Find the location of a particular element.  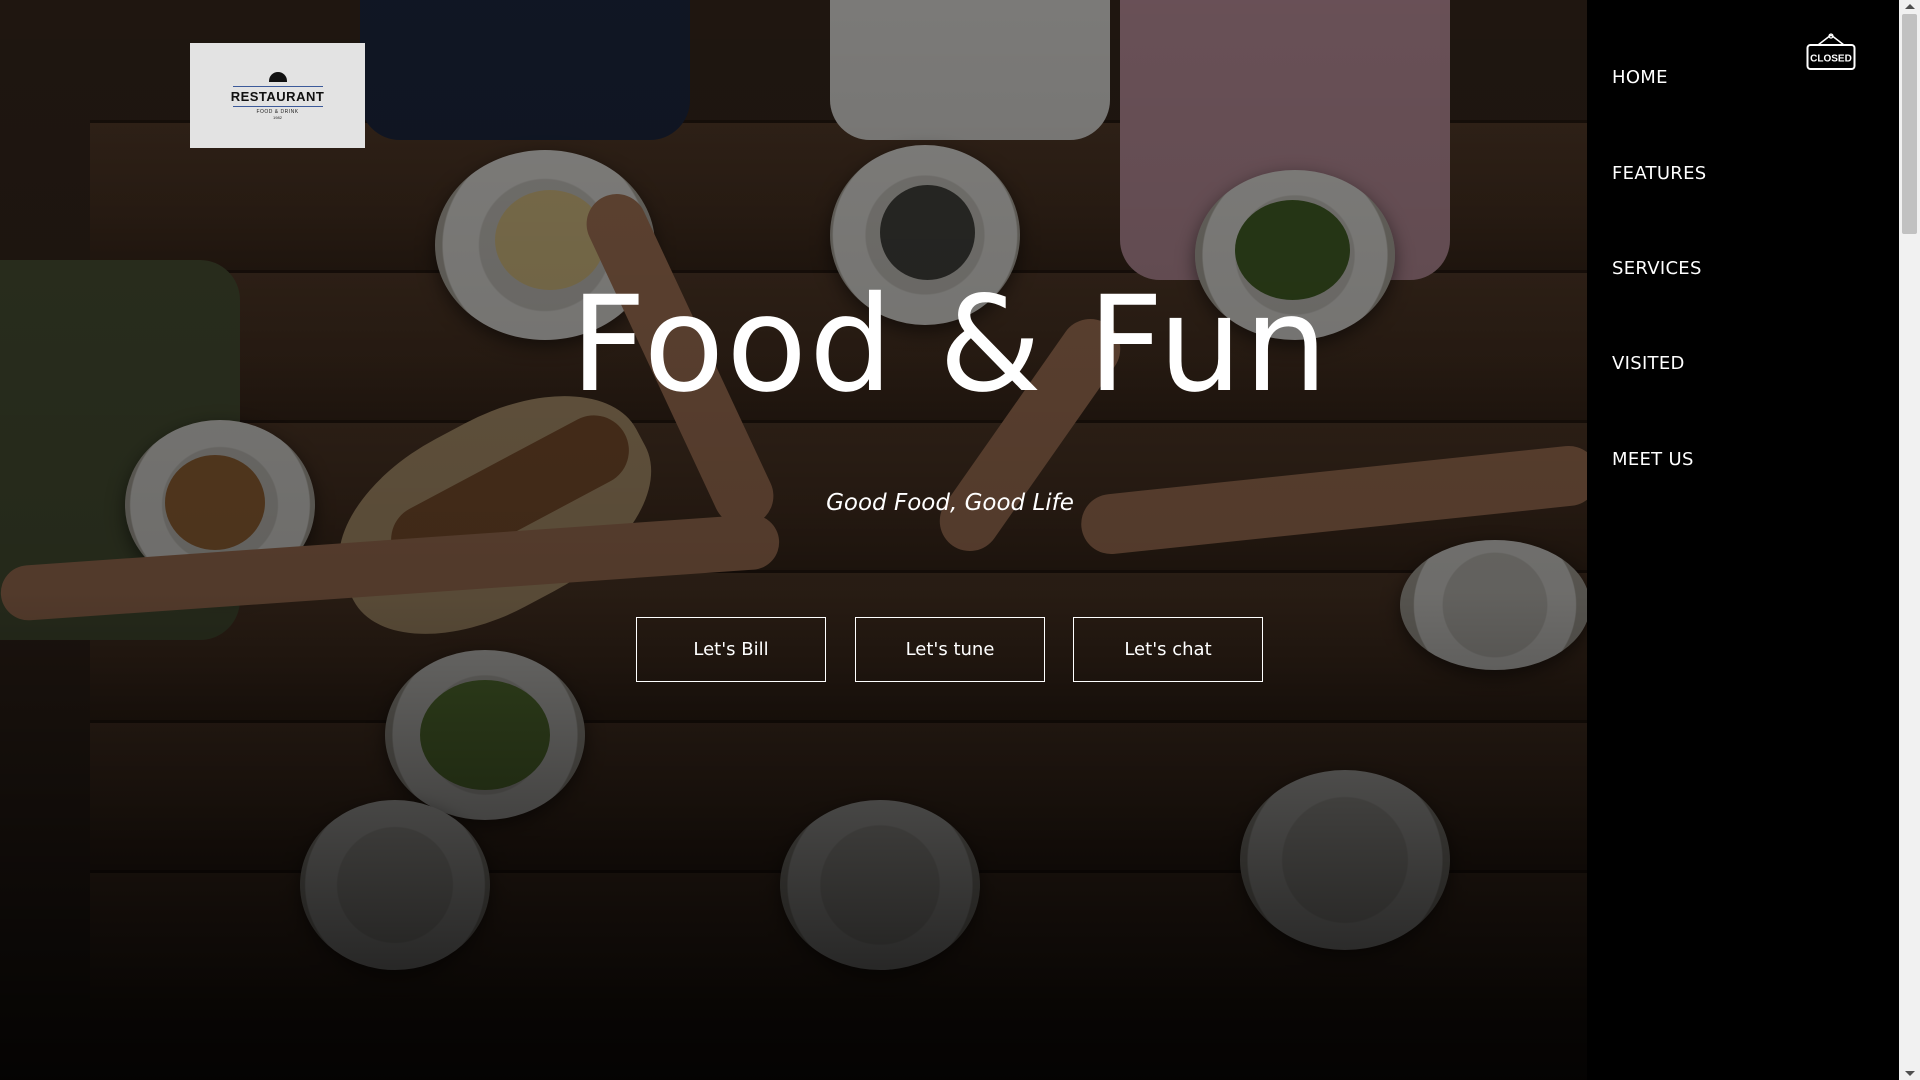

logo-year: 1982 is located at coordinates (277, 117).